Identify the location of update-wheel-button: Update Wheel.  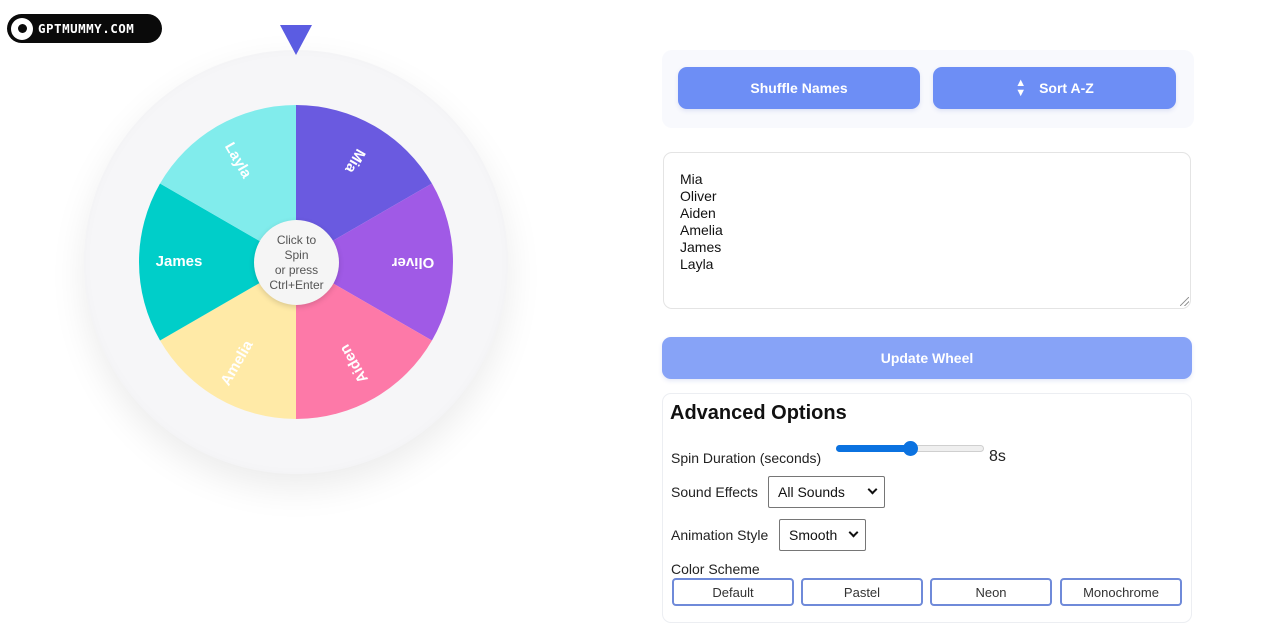
(927, 358).